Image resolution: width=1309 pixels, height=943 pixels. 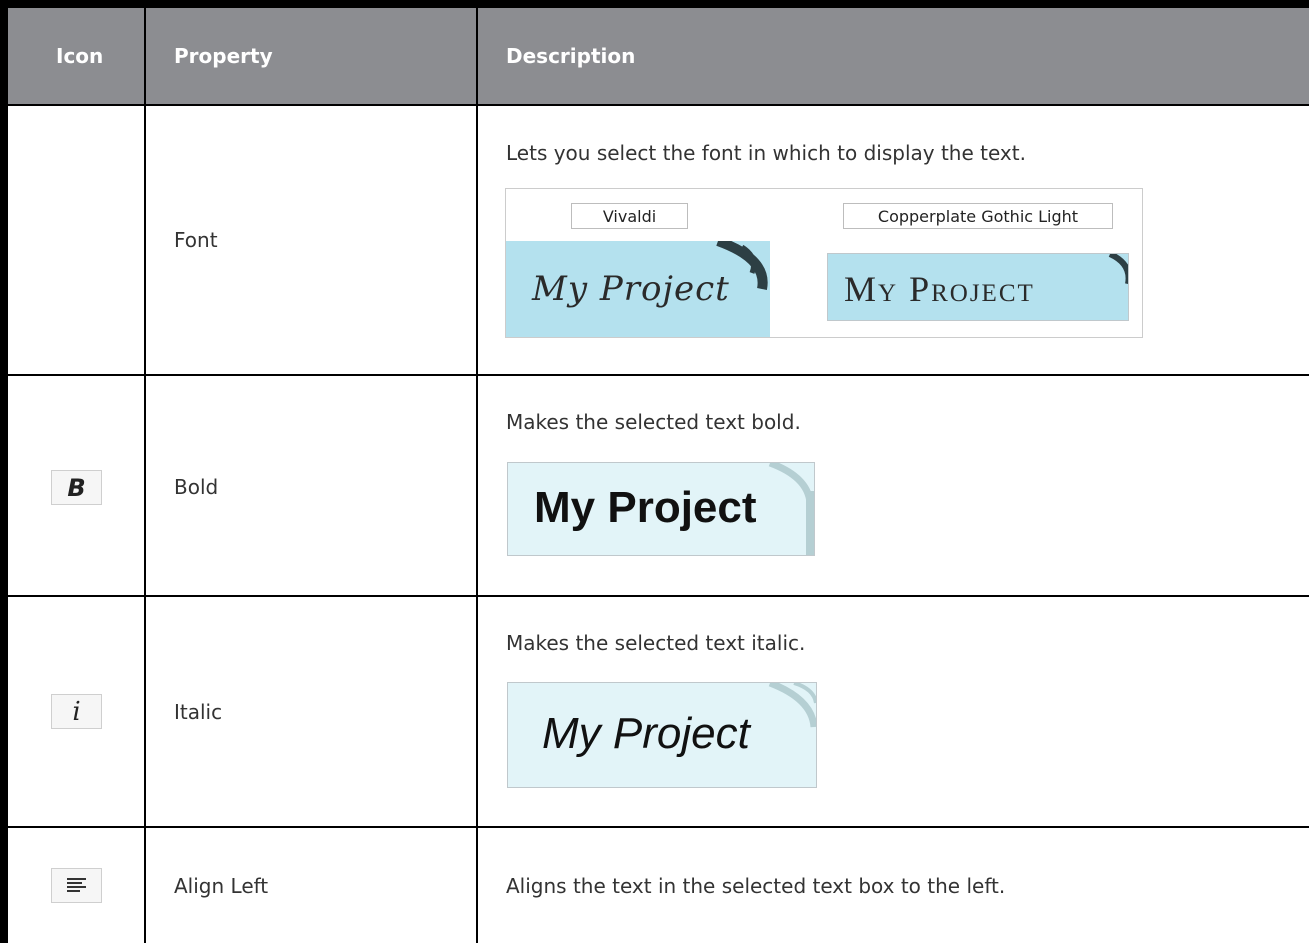 What do you see at coordinates (658, 56) in the screenshot?
I see `table-header: Icon Property Description` at bounding box center [658, 56].